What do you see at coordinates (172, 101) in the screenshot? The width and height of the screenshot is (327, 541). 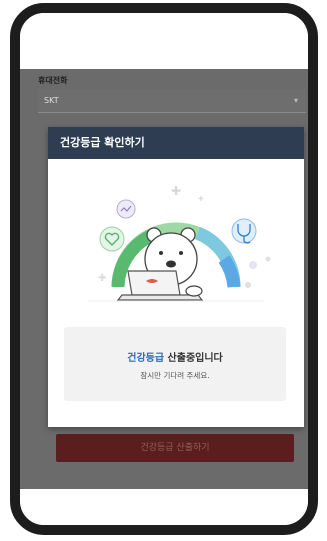 I see `carrier-select: SKT ▾` at bounding box center [172, 101].